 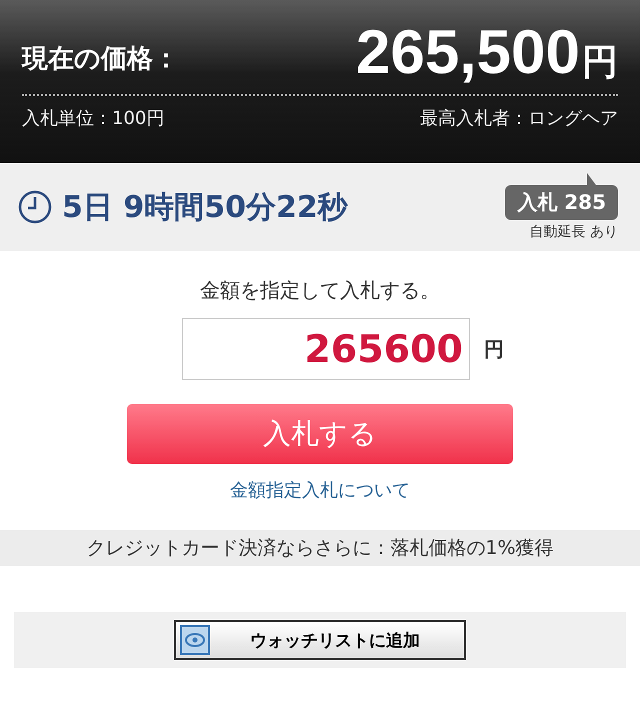 I want to click on auto-extension: 自動延長 あり, so click(x=574, y=232).